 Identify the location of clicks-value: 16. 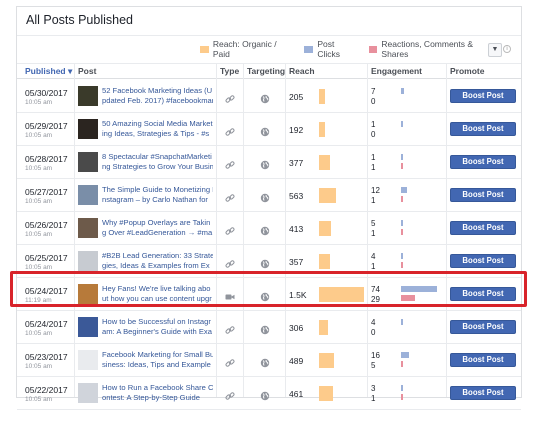
(375, 355).